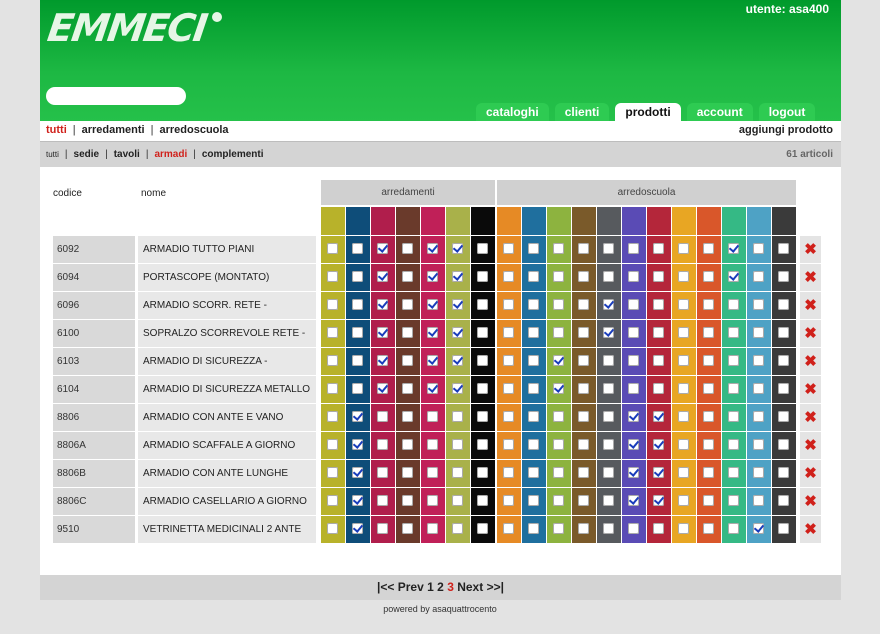 This screenshot has width=880, height=634. Describe the element at coordinates (227, 473) in the screenshot. I see `product-name: ARMADIO CON ANTE LUNGHE` at that location.